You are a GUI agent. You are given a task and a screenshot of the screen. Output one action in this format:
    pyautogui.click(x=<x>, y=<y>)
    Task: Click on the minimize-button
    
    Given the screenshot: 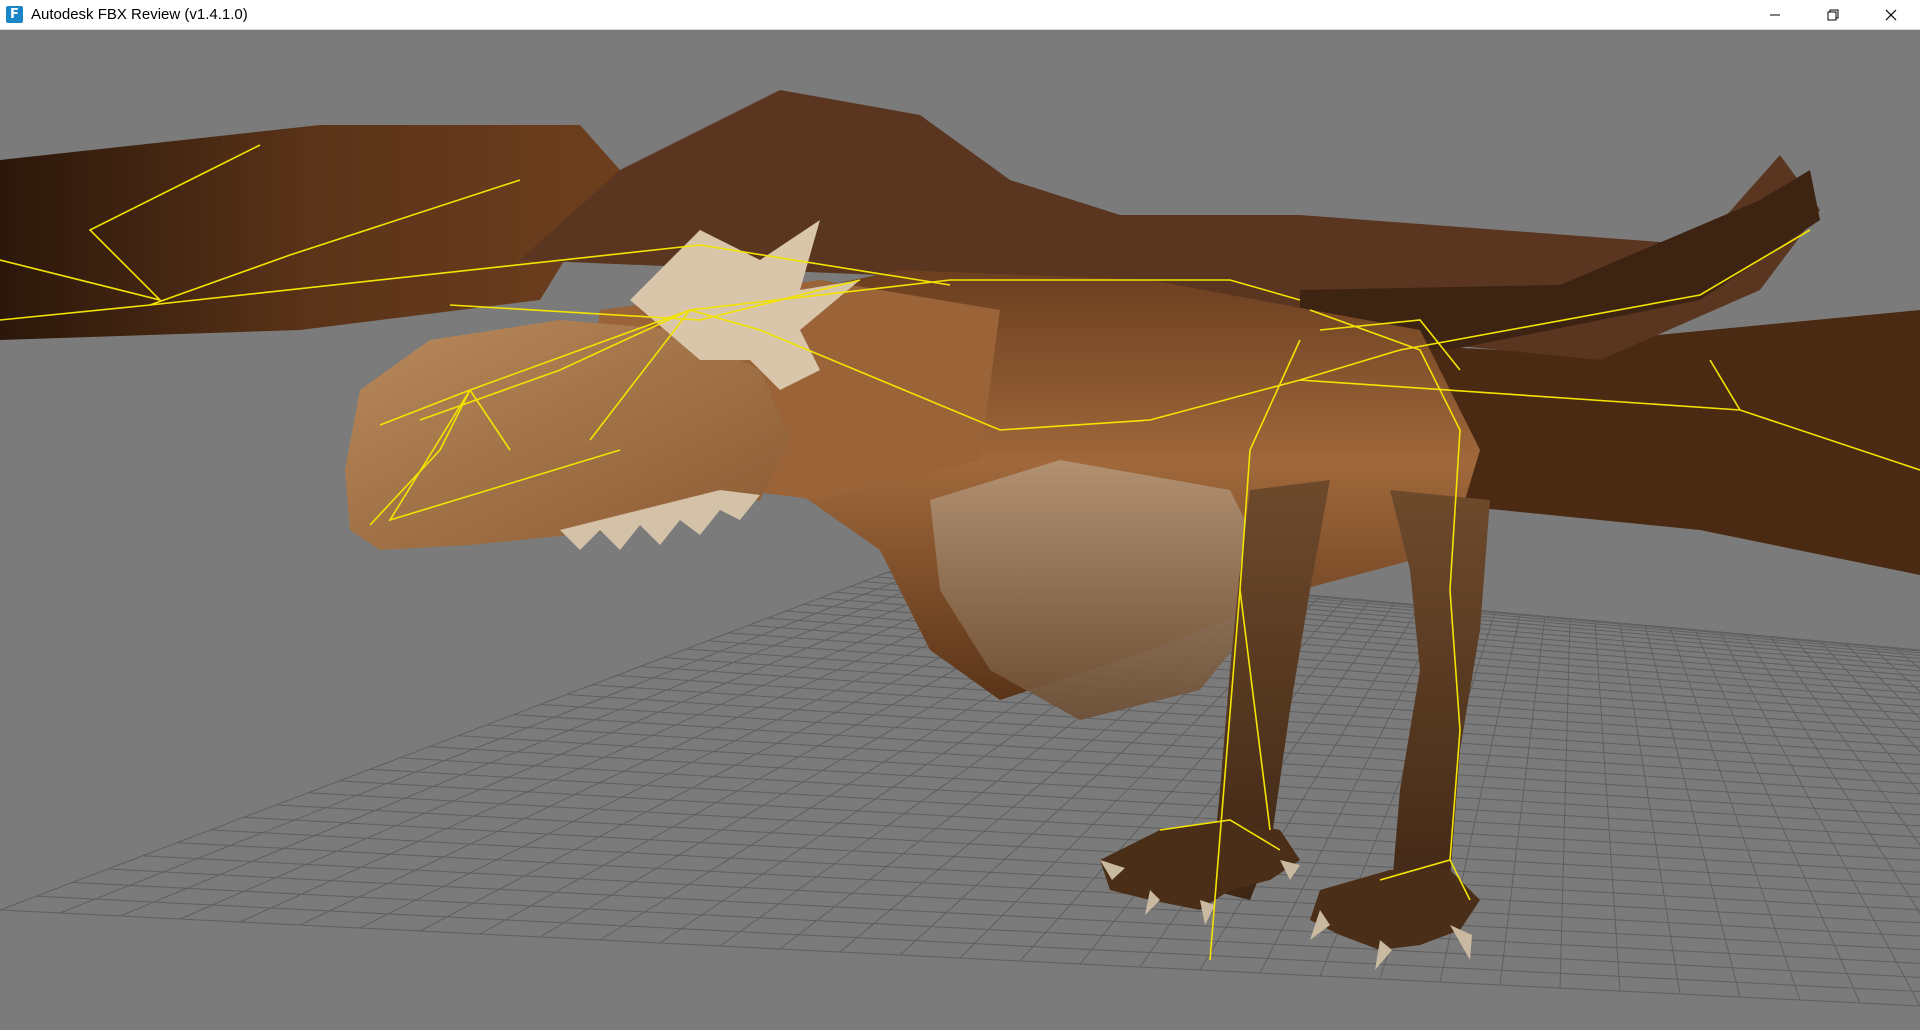 What is the action you would take?
    pyautogui.click(x=1775, y=14)
    